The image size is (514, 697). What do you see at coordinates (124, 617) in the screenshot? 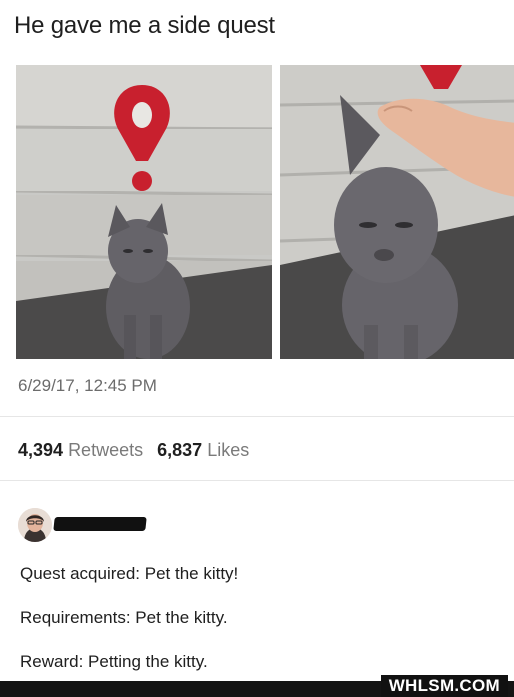
I see `reply-line-requirements: Requirements: Pet the kitty.` at bounding box center [124, 617].